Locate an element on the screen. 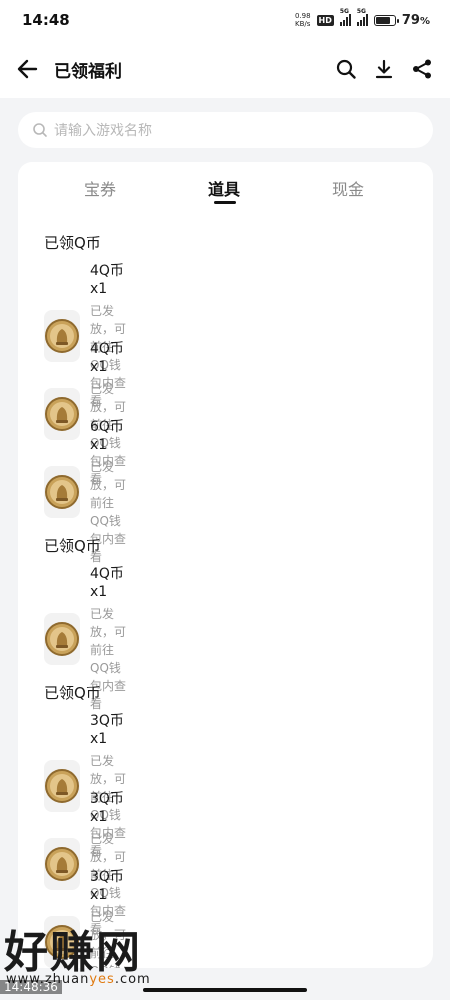 This screenshot has width=450, height=1000. section-claimed-q-coins-3: 已领Q币 is located at coordinates (72, 692).